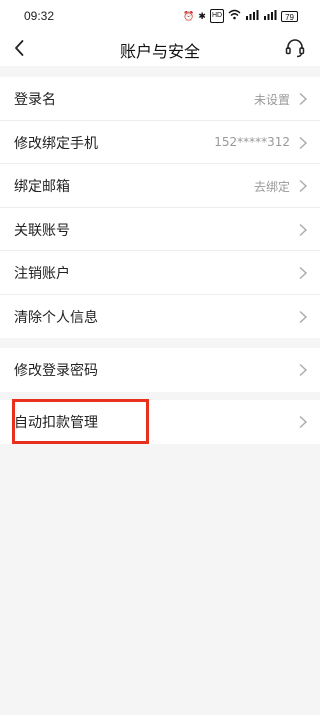 The width and height of the screenshot is (320, 715). What do you see at coordinates (160, 142) in the screenshot?
I see `row-change-phone: 修改绑定手机 152*****312` at bounding box center [160, 142].